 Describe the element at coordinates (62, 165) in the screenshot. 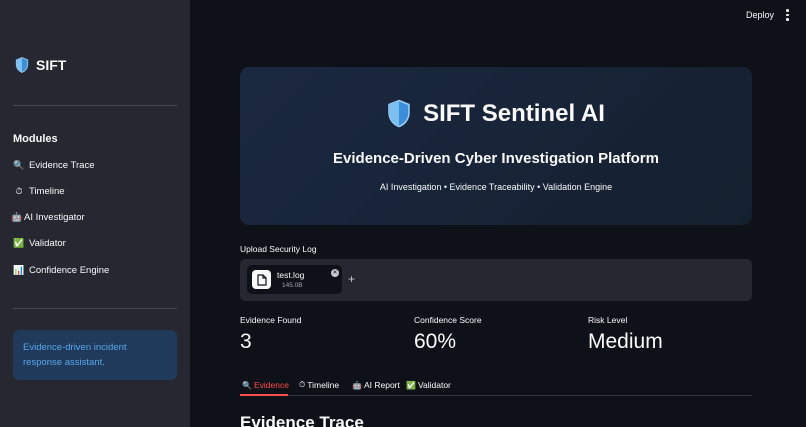

I see `sidebar-item-label: Evidence Trace` at that location.